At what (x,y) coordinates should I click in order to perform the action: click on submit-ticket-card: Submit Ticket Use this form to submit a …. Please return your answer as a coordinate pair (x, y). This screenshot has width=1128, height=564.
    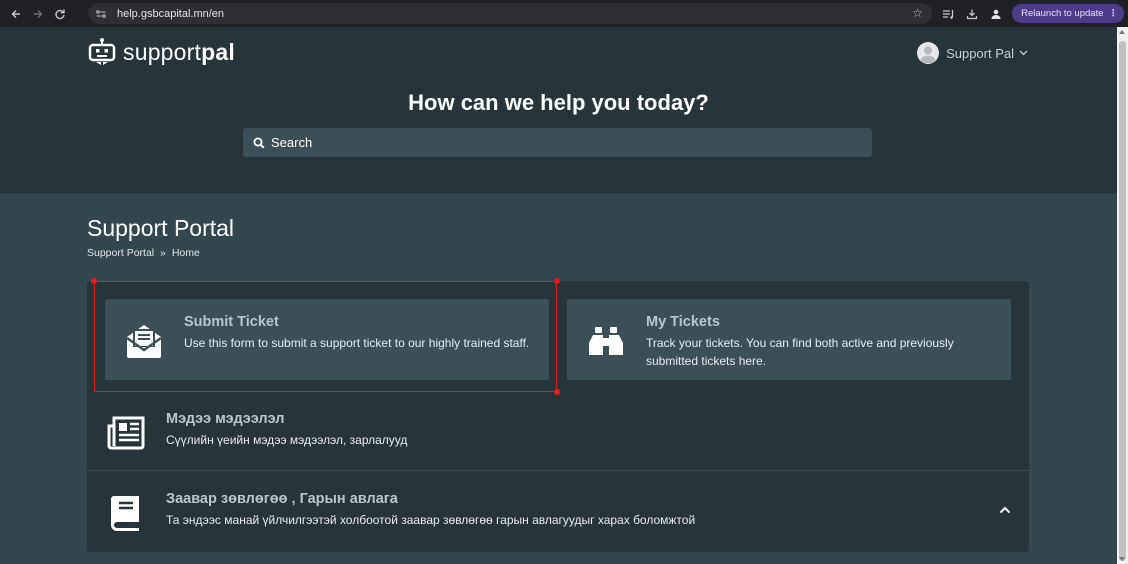
    Looking at the image, I should click on (327, 339).